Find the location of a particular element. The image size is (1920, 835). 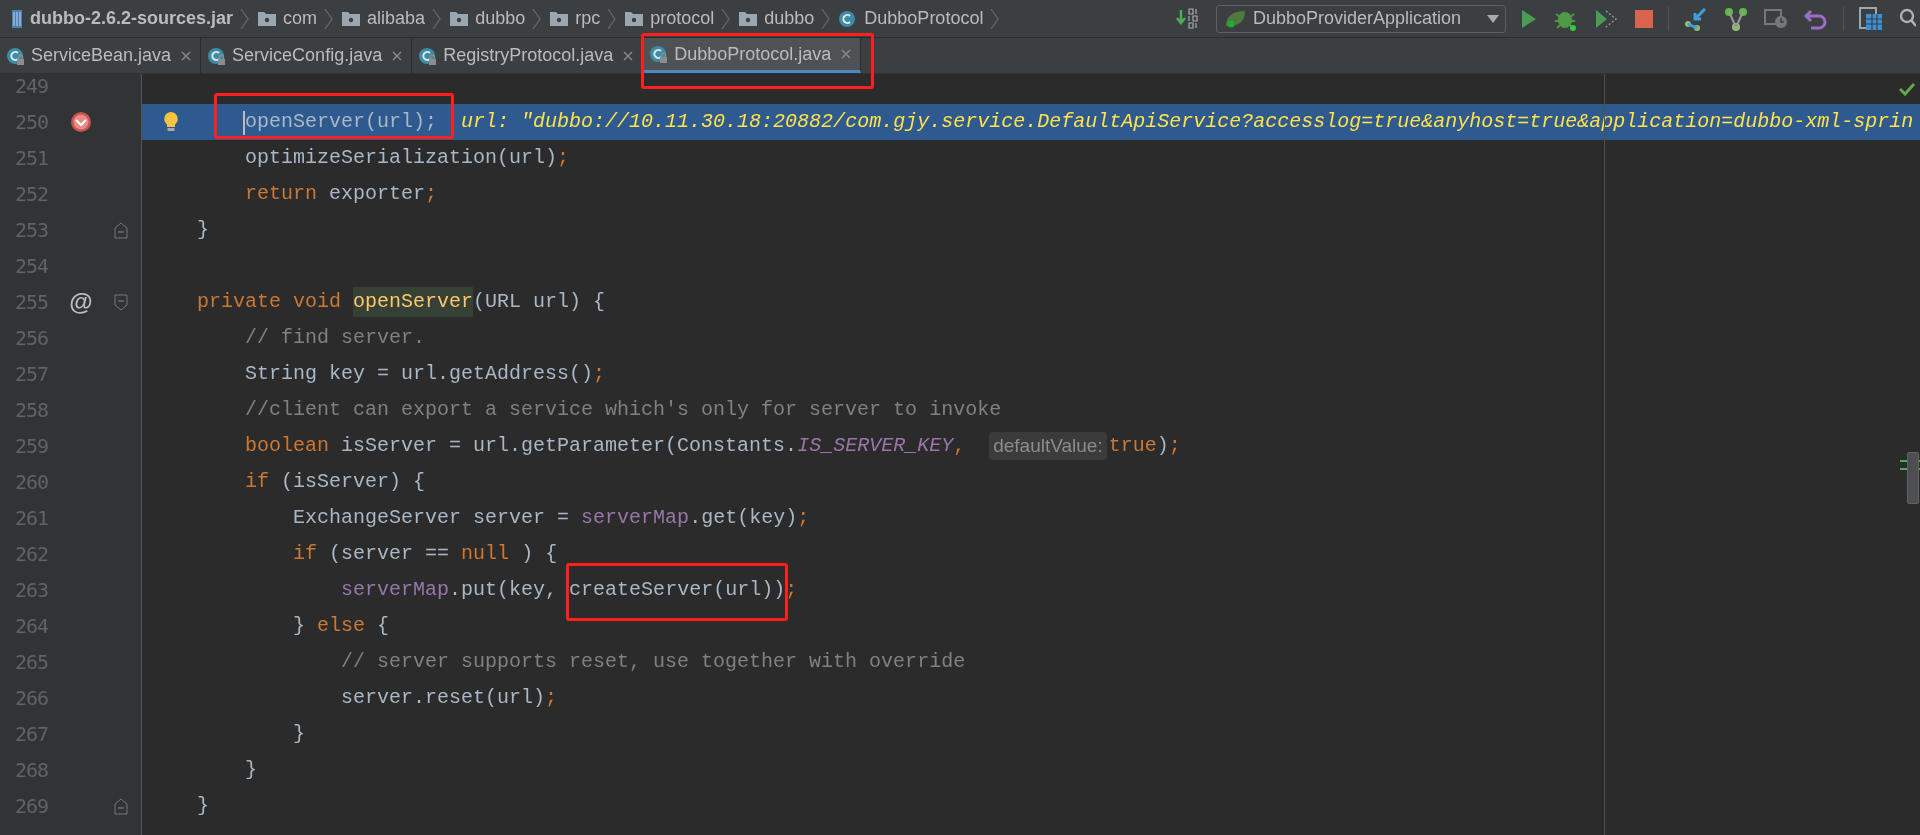

code-text: .put(key, is located at coordinates (503, 590).